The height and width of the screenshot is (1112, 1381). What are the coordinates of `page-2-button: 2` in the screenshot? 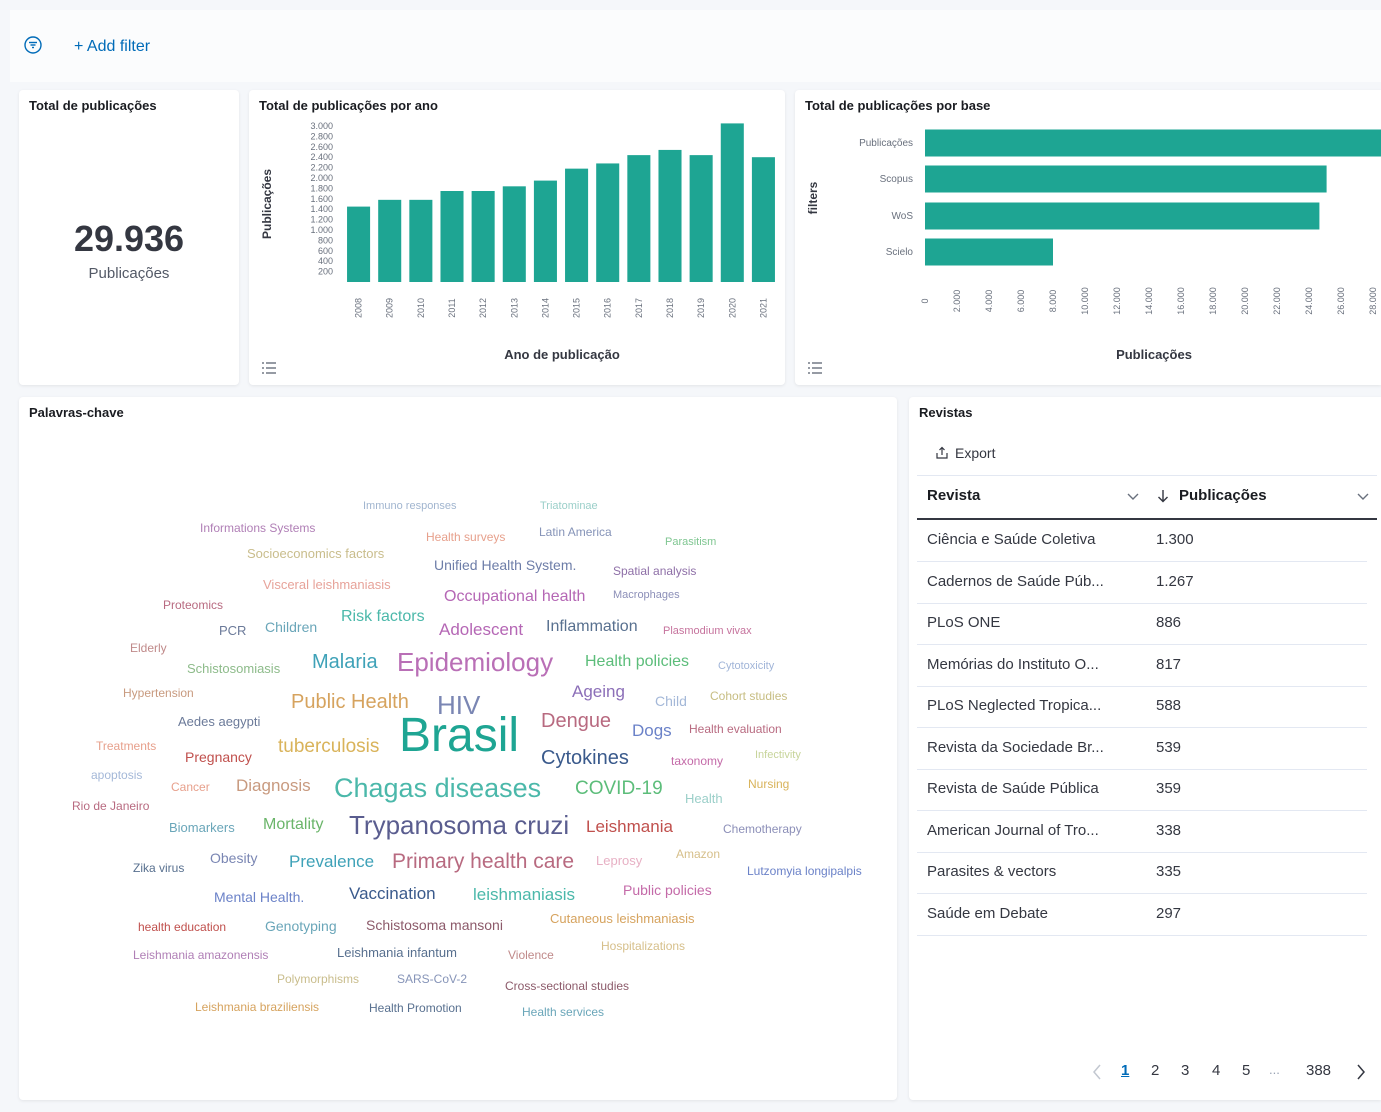 It's located at (1155, 1070).